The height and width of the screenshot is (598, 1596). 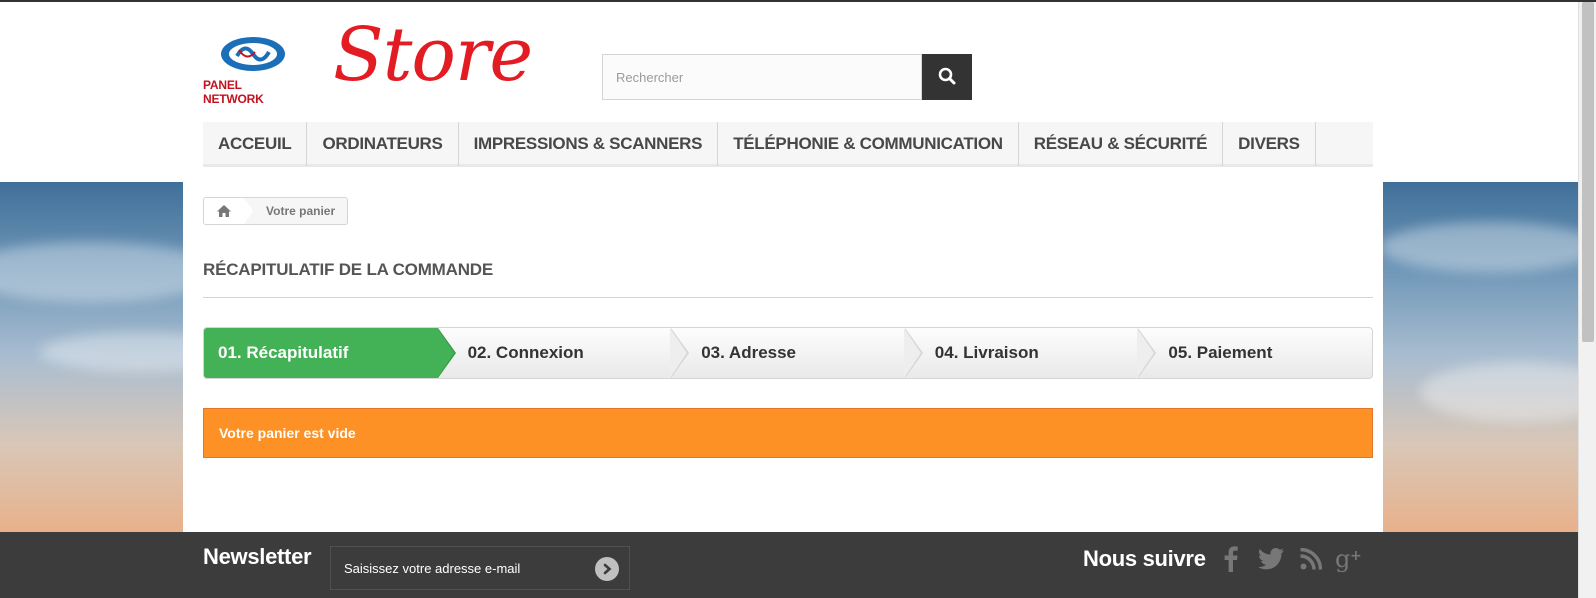 What do you see at coordinates (301, 211) in the screenshot?
I see `breadcrumb-current: Votre panier` at bounding box center [301, 211].